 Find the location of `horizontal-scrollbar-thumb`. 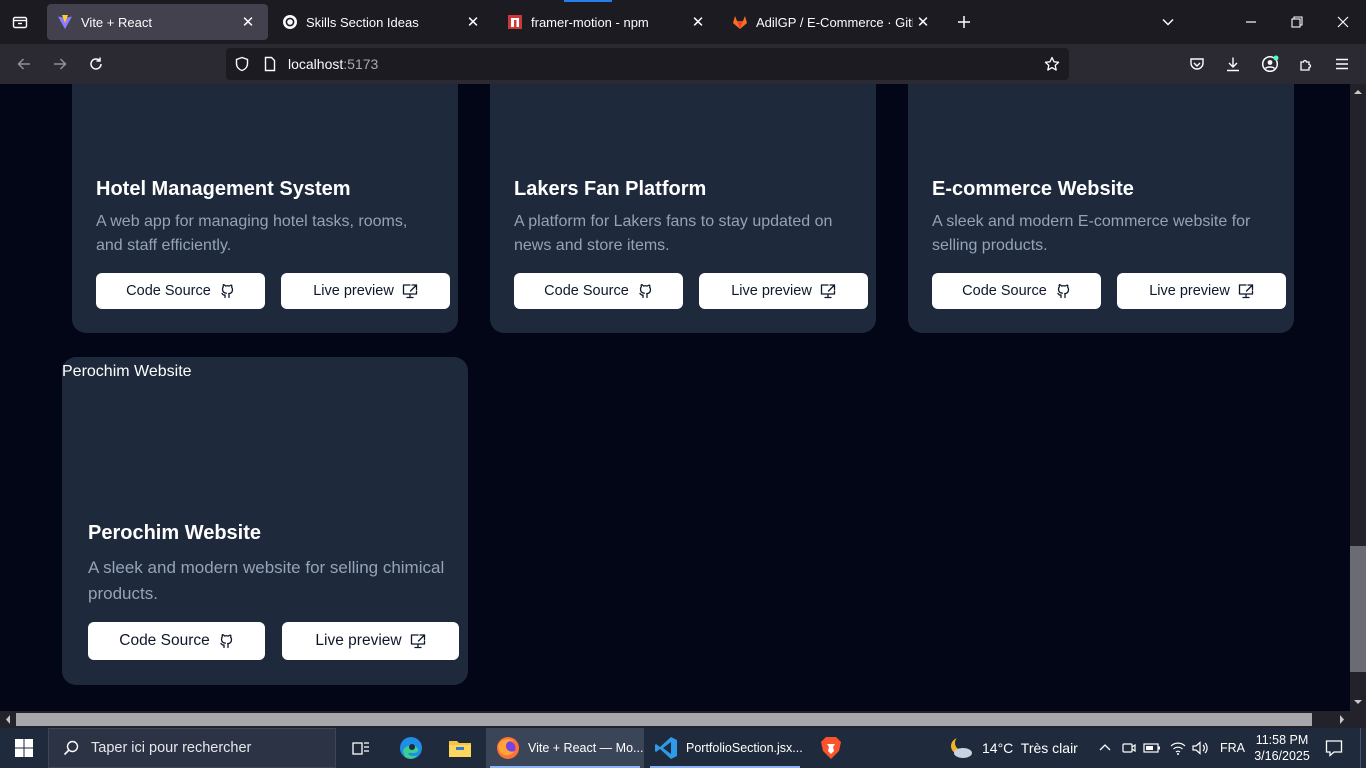

horizontal-scrollbar-thumb is located at coordinates (664, 719).